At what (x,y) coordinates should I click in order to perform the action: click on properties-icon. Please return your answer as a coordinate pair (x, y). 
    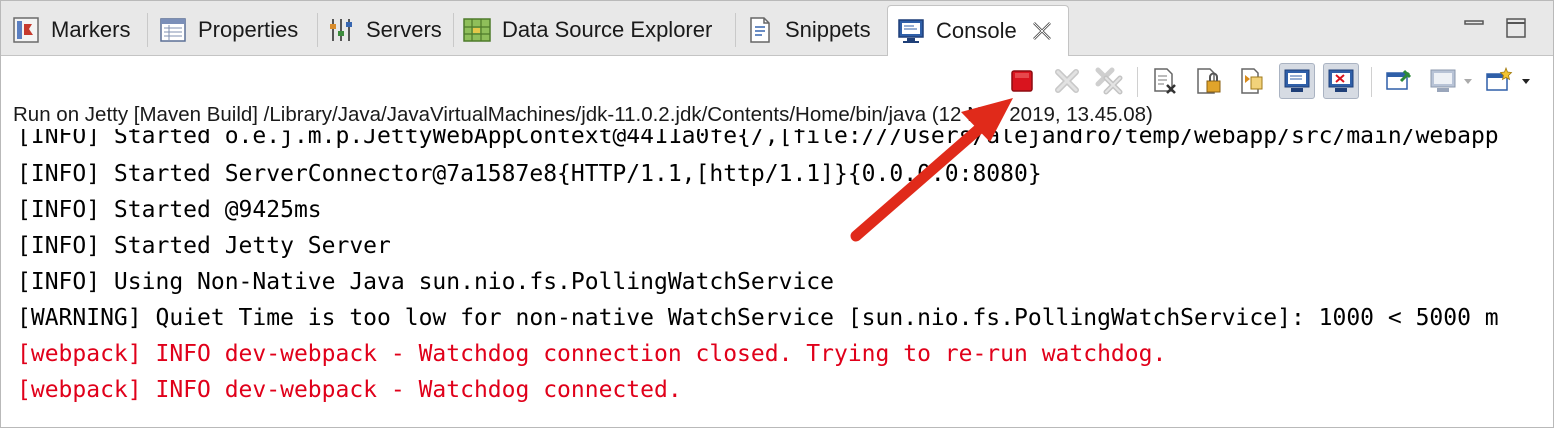
    Looking at the image, I should click on (173, 30).